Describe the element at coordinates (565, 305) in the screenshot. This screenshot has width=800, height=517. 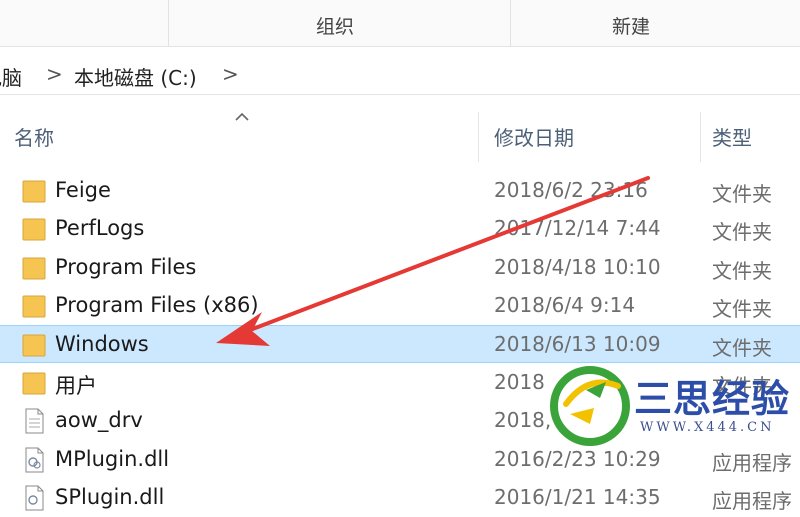
I see `file-date: 2018/6/4 9:14` at that location.